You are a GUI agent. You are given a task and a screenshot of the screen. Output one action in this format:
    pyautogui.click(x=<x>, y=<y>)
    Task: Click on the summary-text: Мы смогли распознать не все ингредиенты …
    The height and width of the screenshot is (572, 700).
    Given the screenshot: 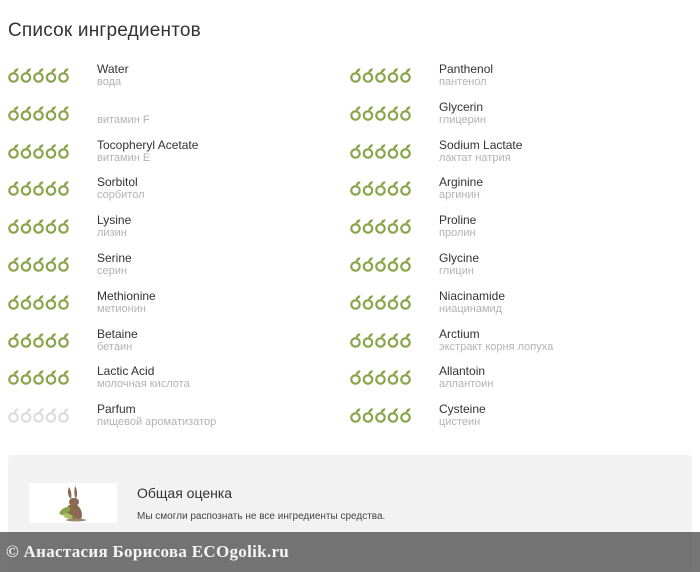 What is the action you would take?
    pyautogui.click(x=261, y=516)
    